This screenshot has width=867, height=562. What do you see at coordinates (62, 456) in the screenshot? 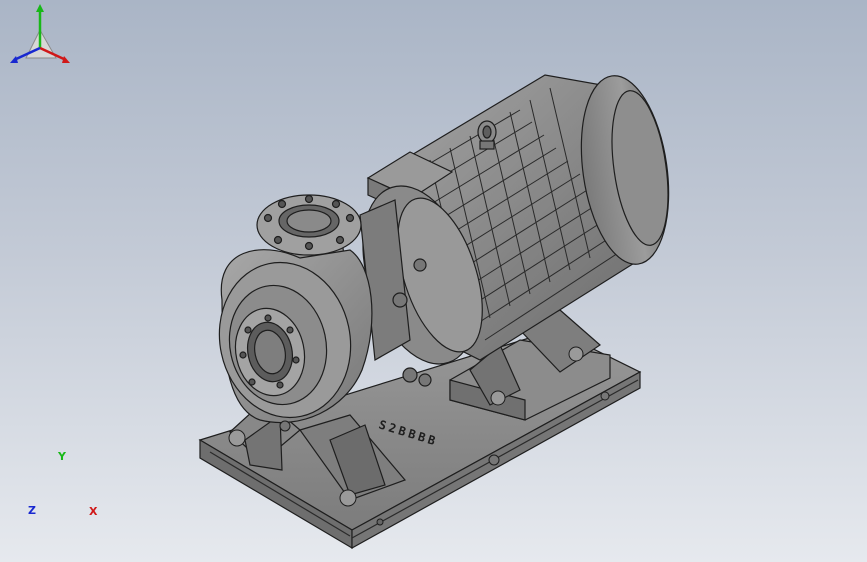
I see `triad-y-label: Y` at bounding box center [62, 456].